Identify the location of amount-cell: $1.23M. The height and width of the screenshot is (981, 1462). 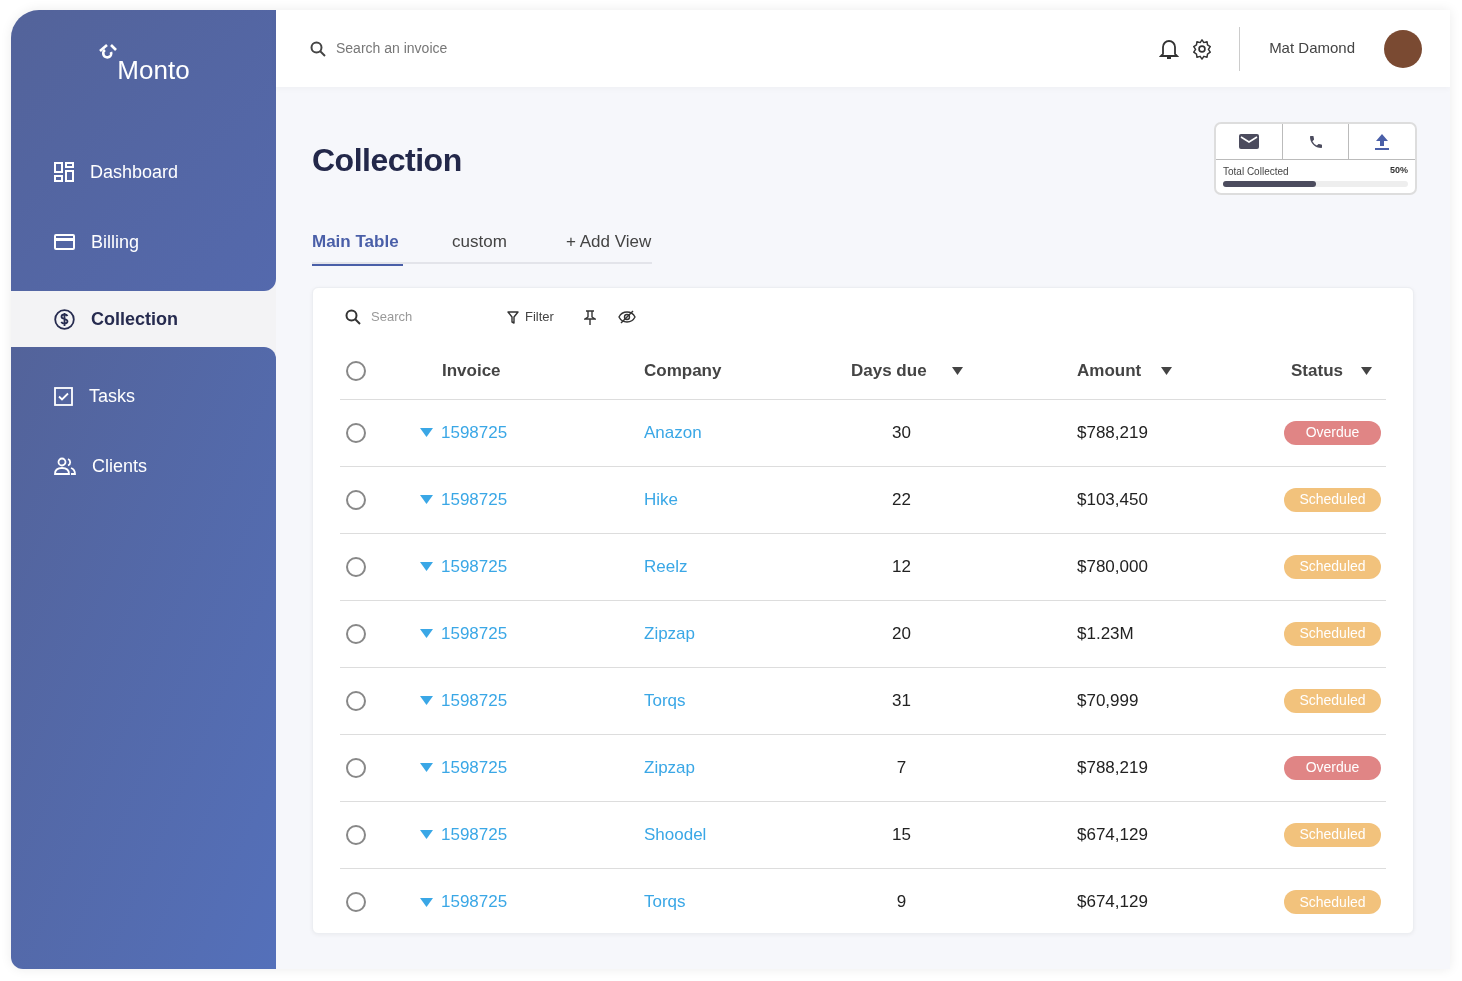
(1105, 633).